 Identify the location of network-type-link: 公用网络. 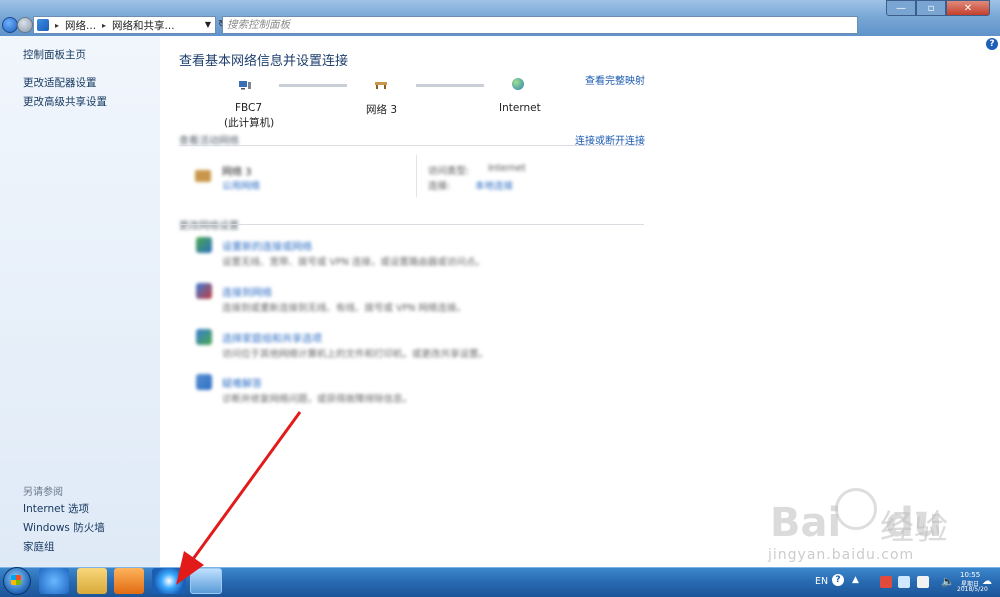
(241, 185).